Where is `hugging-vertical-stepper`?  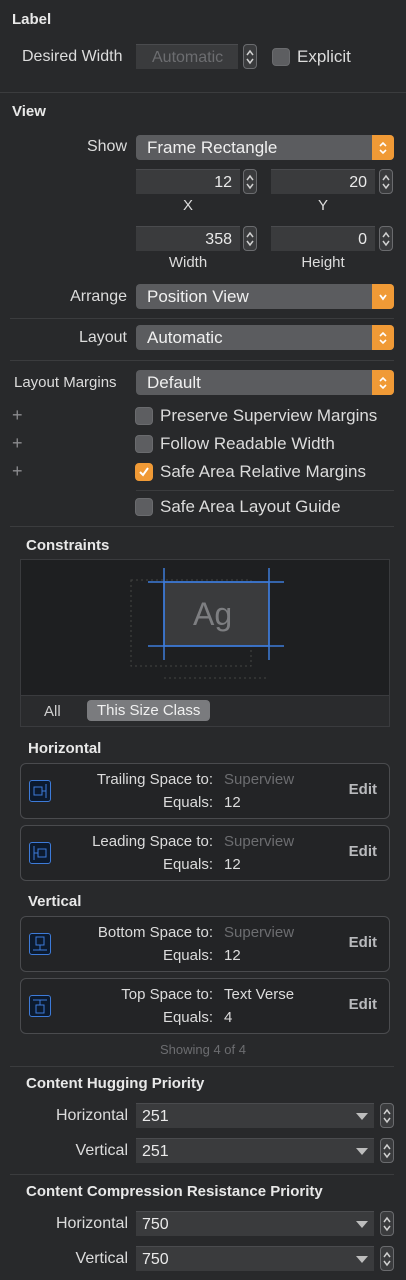 hugging-vertical-stepper is located at coordinates (387, 1150).